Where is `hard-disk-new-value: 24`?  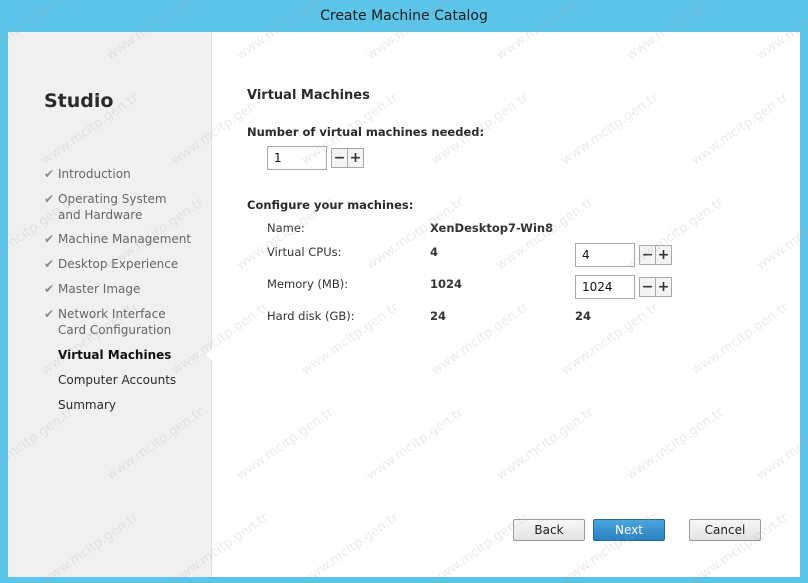 hard-disk-new-value: 24 is located at coordinates (583, 316).